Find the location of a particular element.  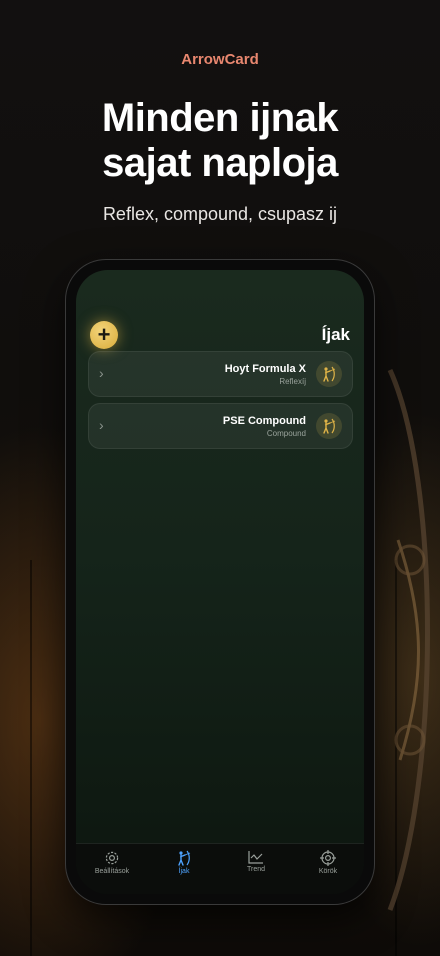

tab-rounds: Körök is located at coordinates (328, 862).